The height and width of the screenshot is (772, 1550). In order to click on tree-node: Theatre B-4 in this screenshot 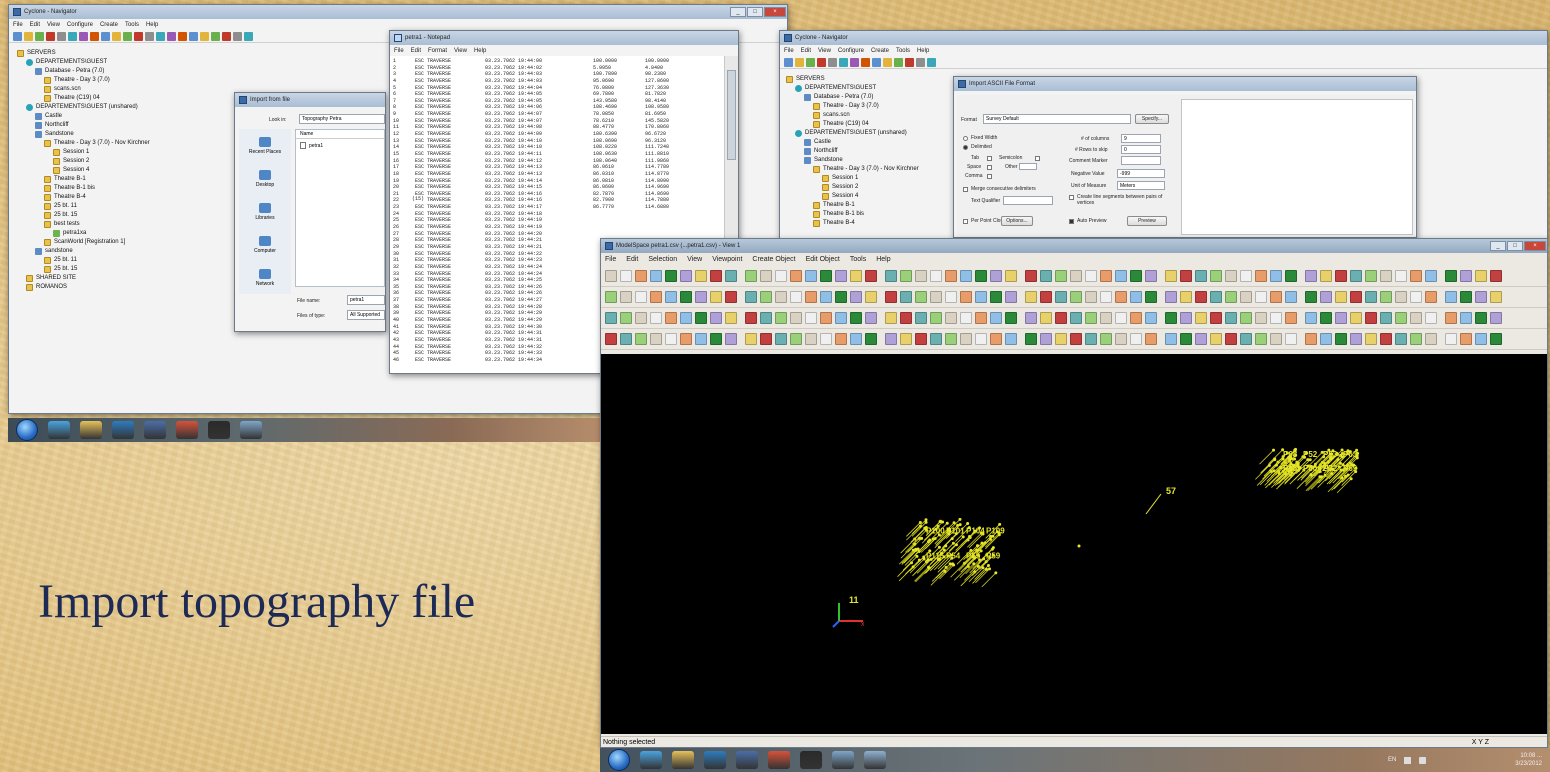, I will do `click(852, 223)`.